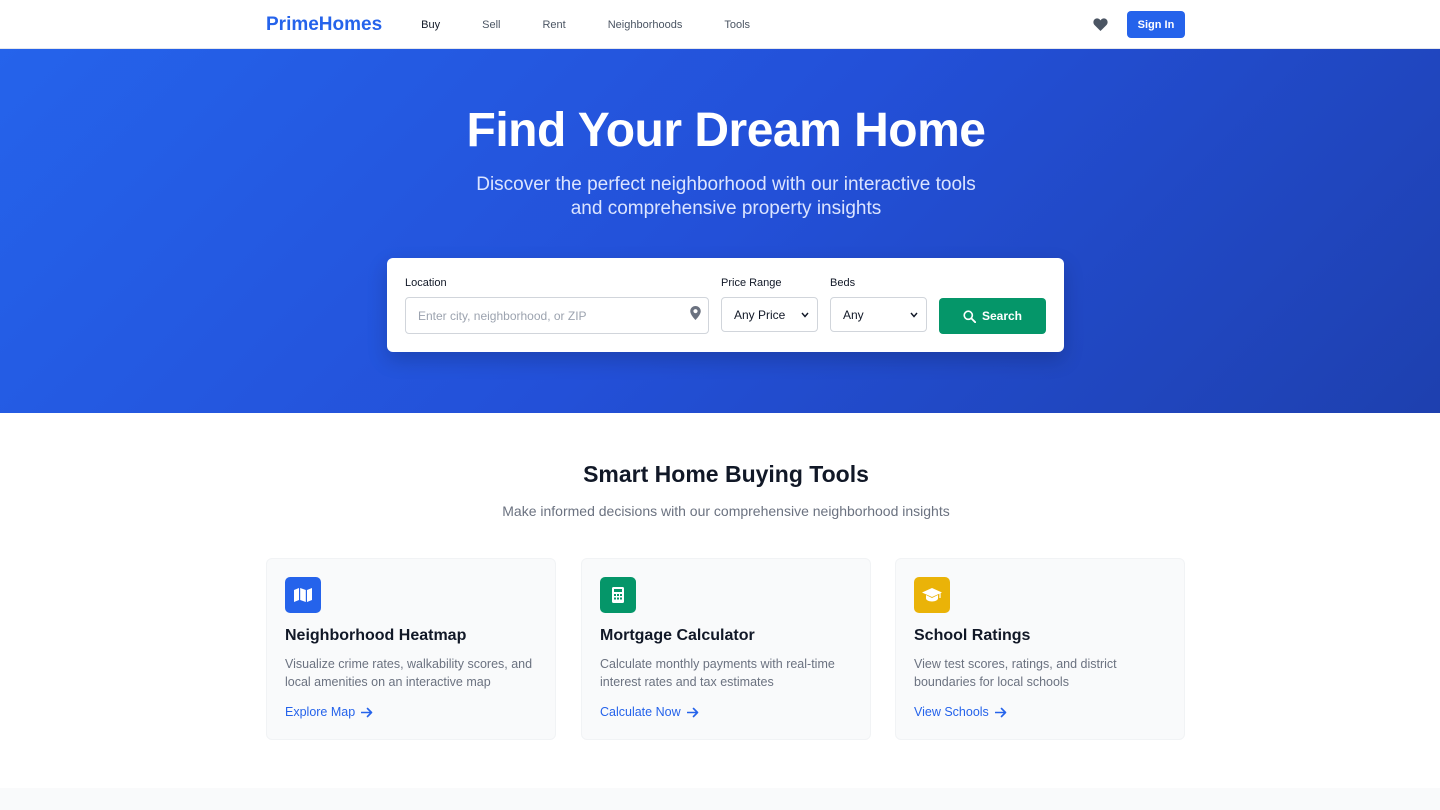 The image size is (1440, 810). I want to click on nav-link-rent: Rent, so click(553, 25).